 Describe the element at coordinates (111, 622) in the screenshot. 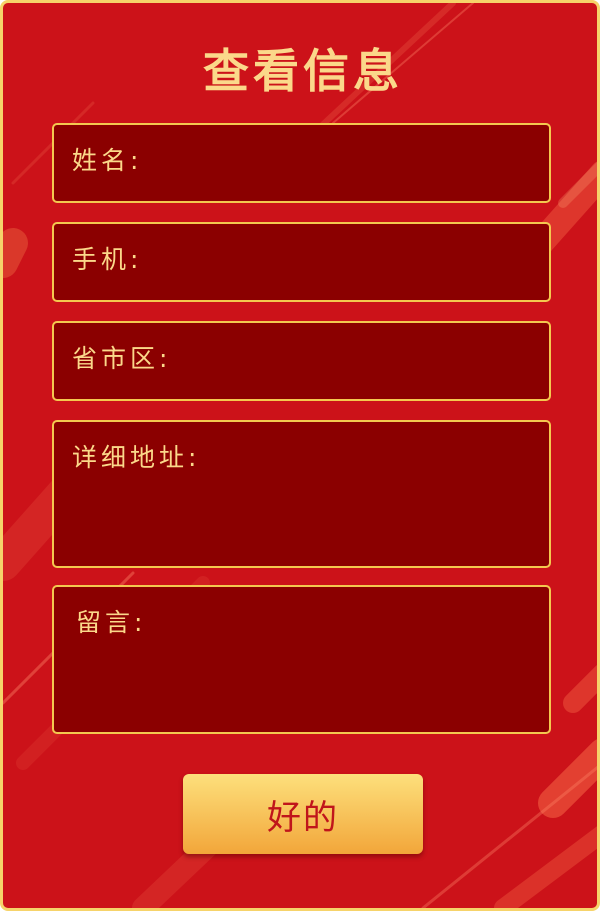

I see `message-label: 留言:` at that location.